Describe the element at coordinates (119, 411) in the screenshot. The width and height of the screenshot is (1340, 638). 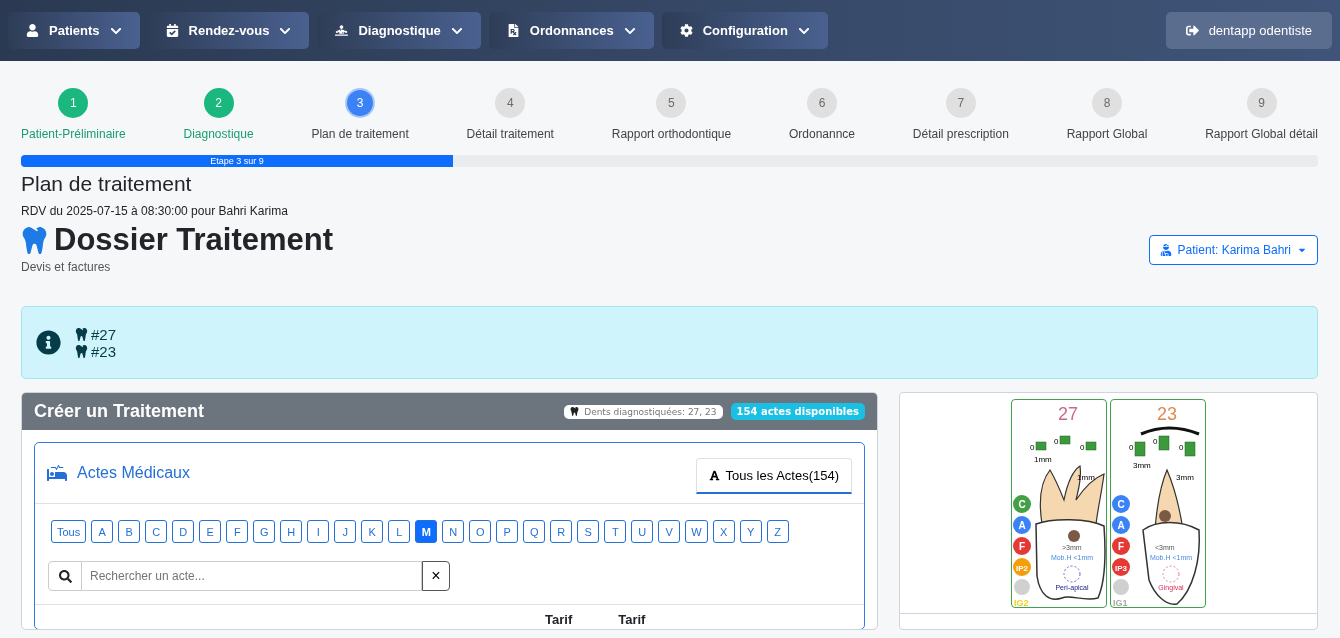
I see `card-title: Créer un Traitement` at that location.